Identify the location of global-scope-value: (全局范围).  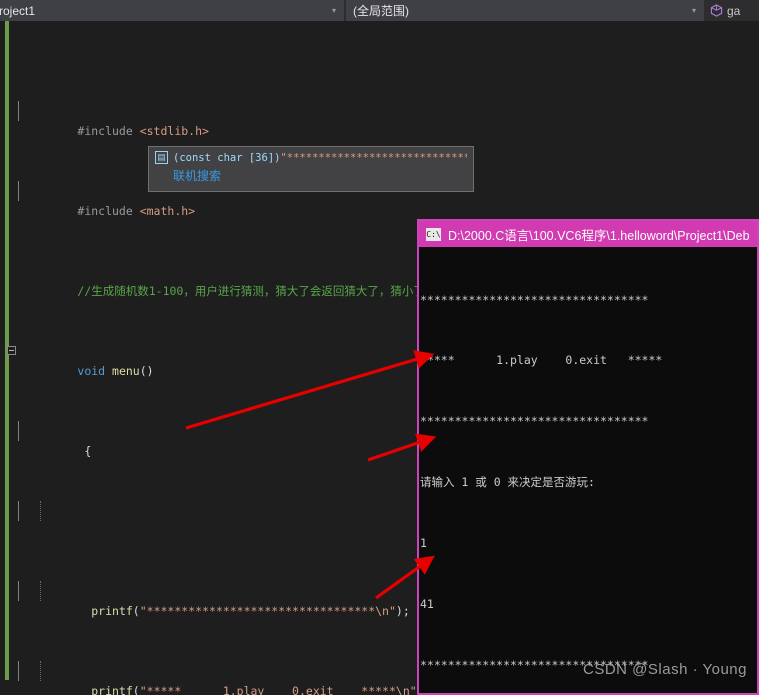
(381, 11).